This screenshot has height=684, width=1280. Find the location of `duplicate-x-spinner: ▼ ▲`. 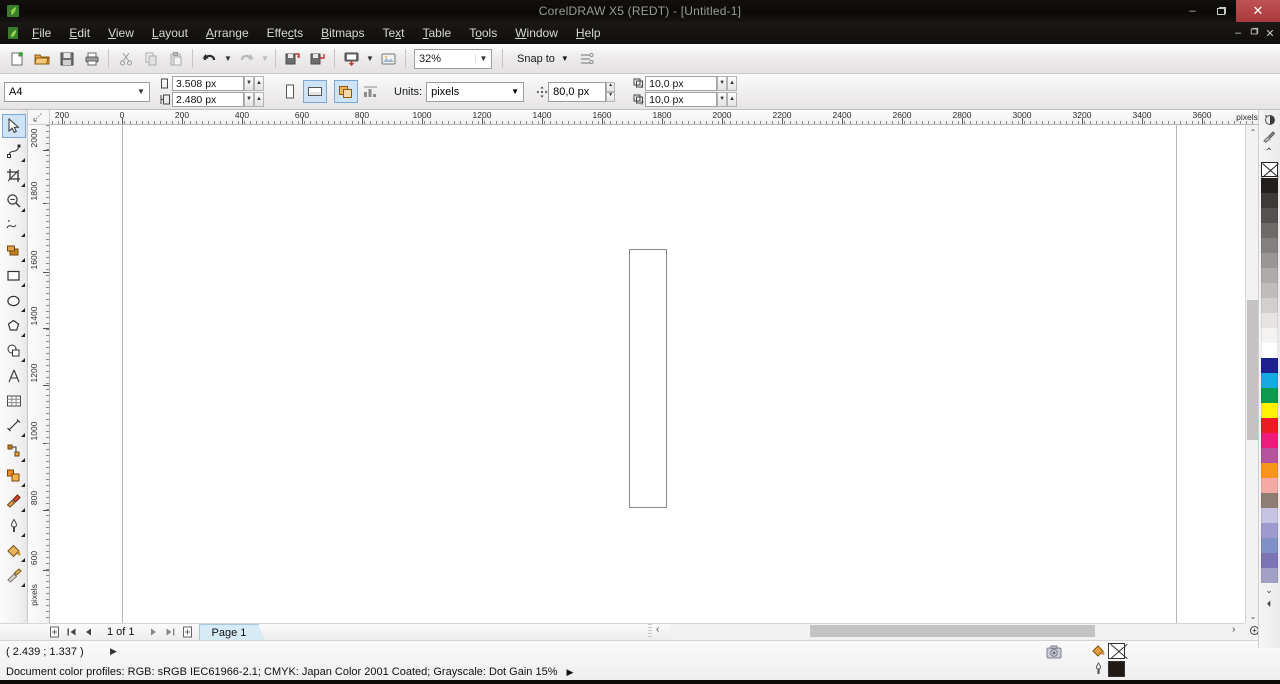

duplicate-x-spinner: ▼ ▲ is located at coordinates (727, 83).